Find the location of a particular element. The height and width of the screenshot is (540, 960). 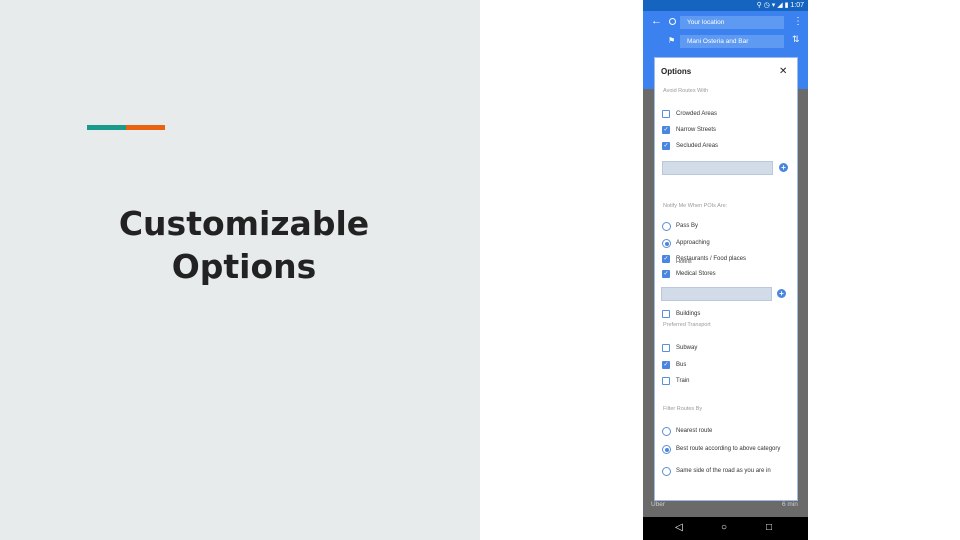

slide-title-line-1: Customizable is located at coordinates (244, 223).